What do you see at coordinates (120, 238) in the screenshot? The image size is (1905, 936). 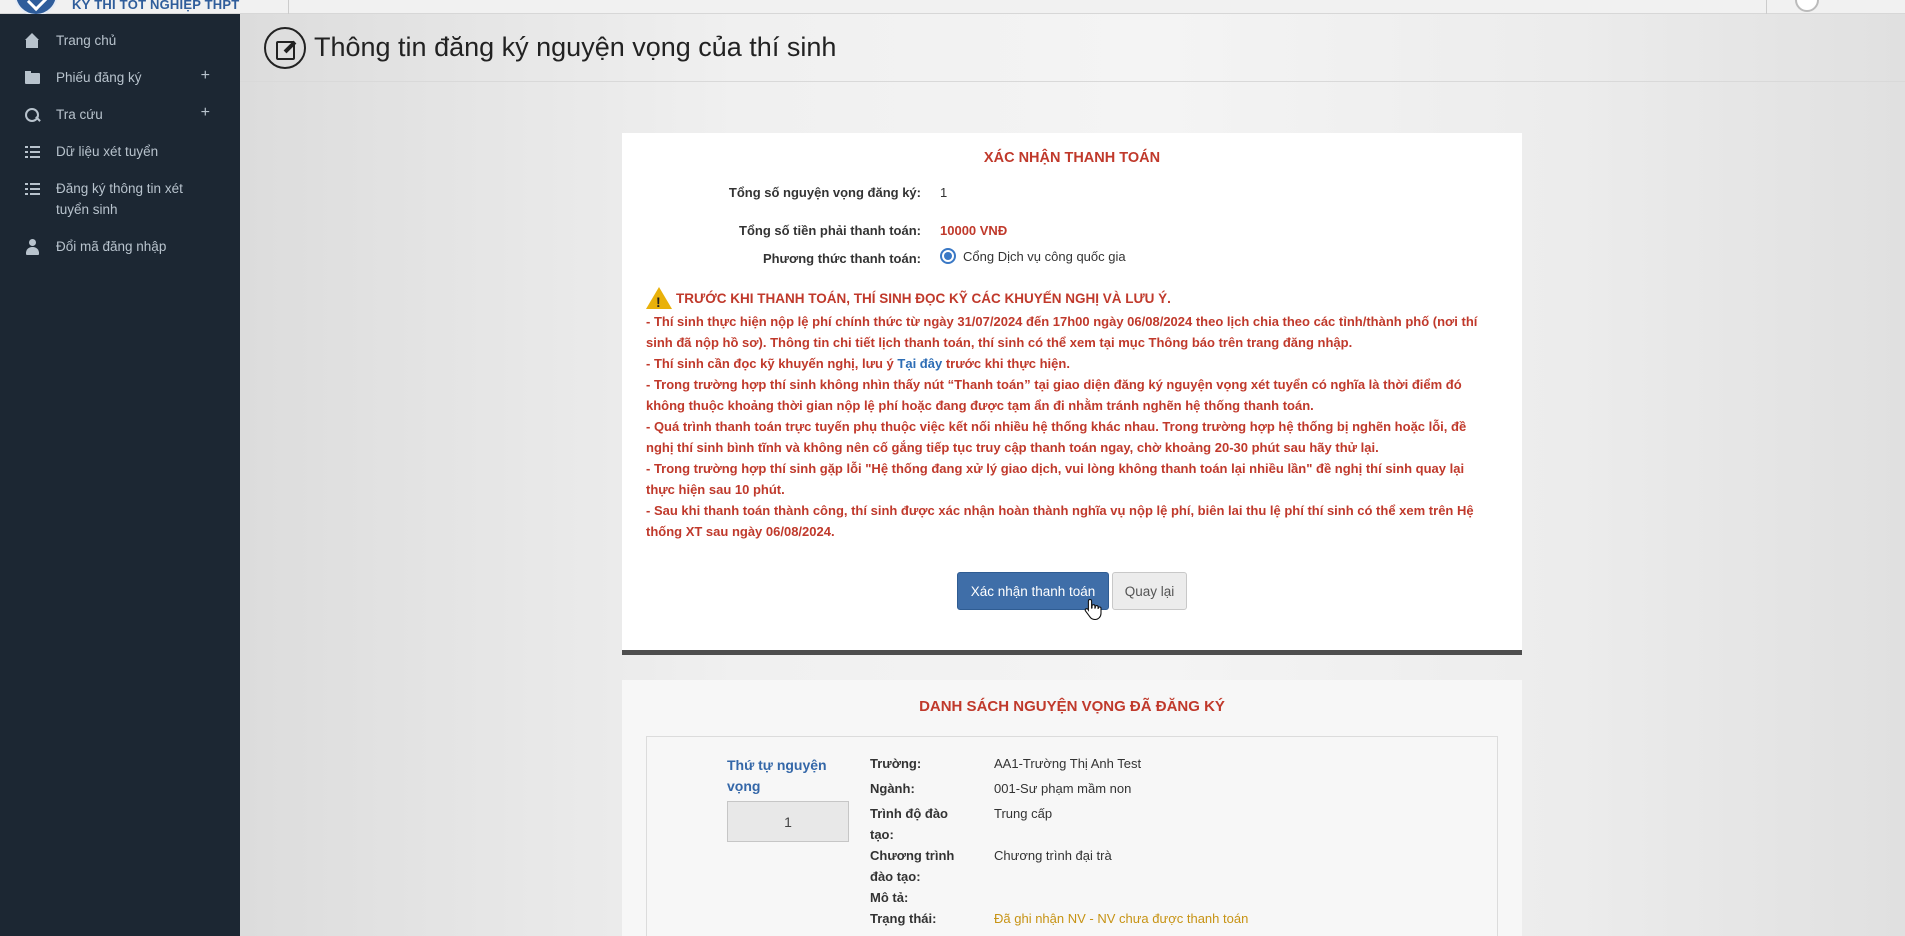 I see `sidebar-item-doi-ma-dang-nhap: Đổi mã đăng nhập` at bounding box center [120, 238].